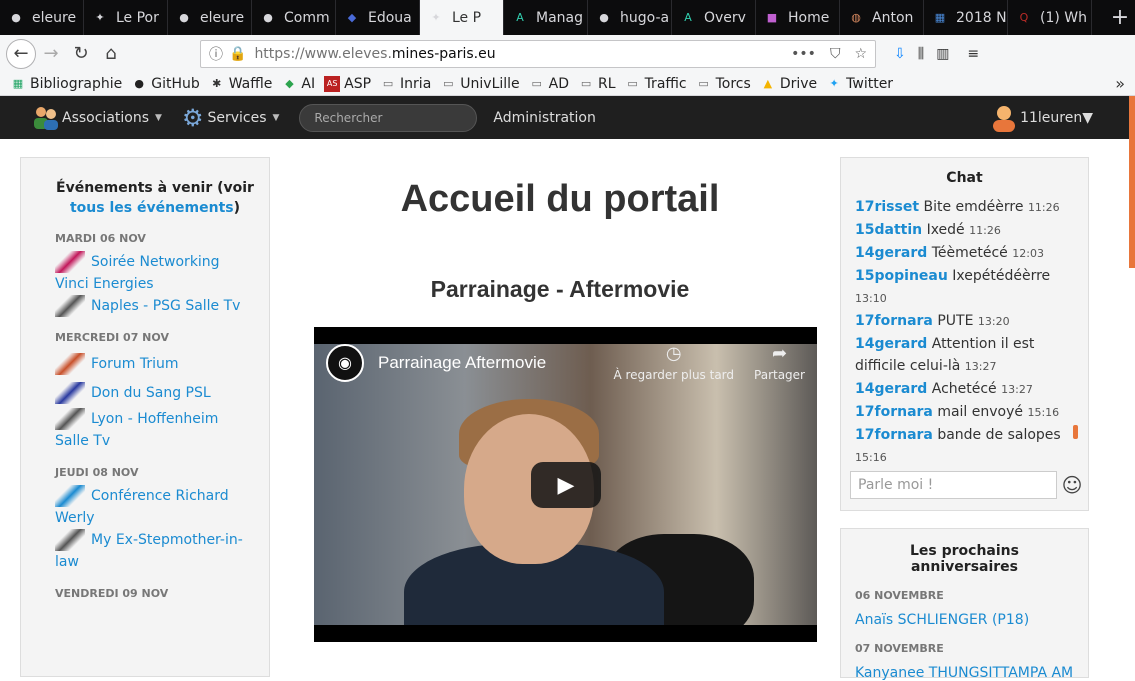  Describe the element at coordinates (835, 54) in the screenshot. I see `pocket-icon: ⛉` at that location.